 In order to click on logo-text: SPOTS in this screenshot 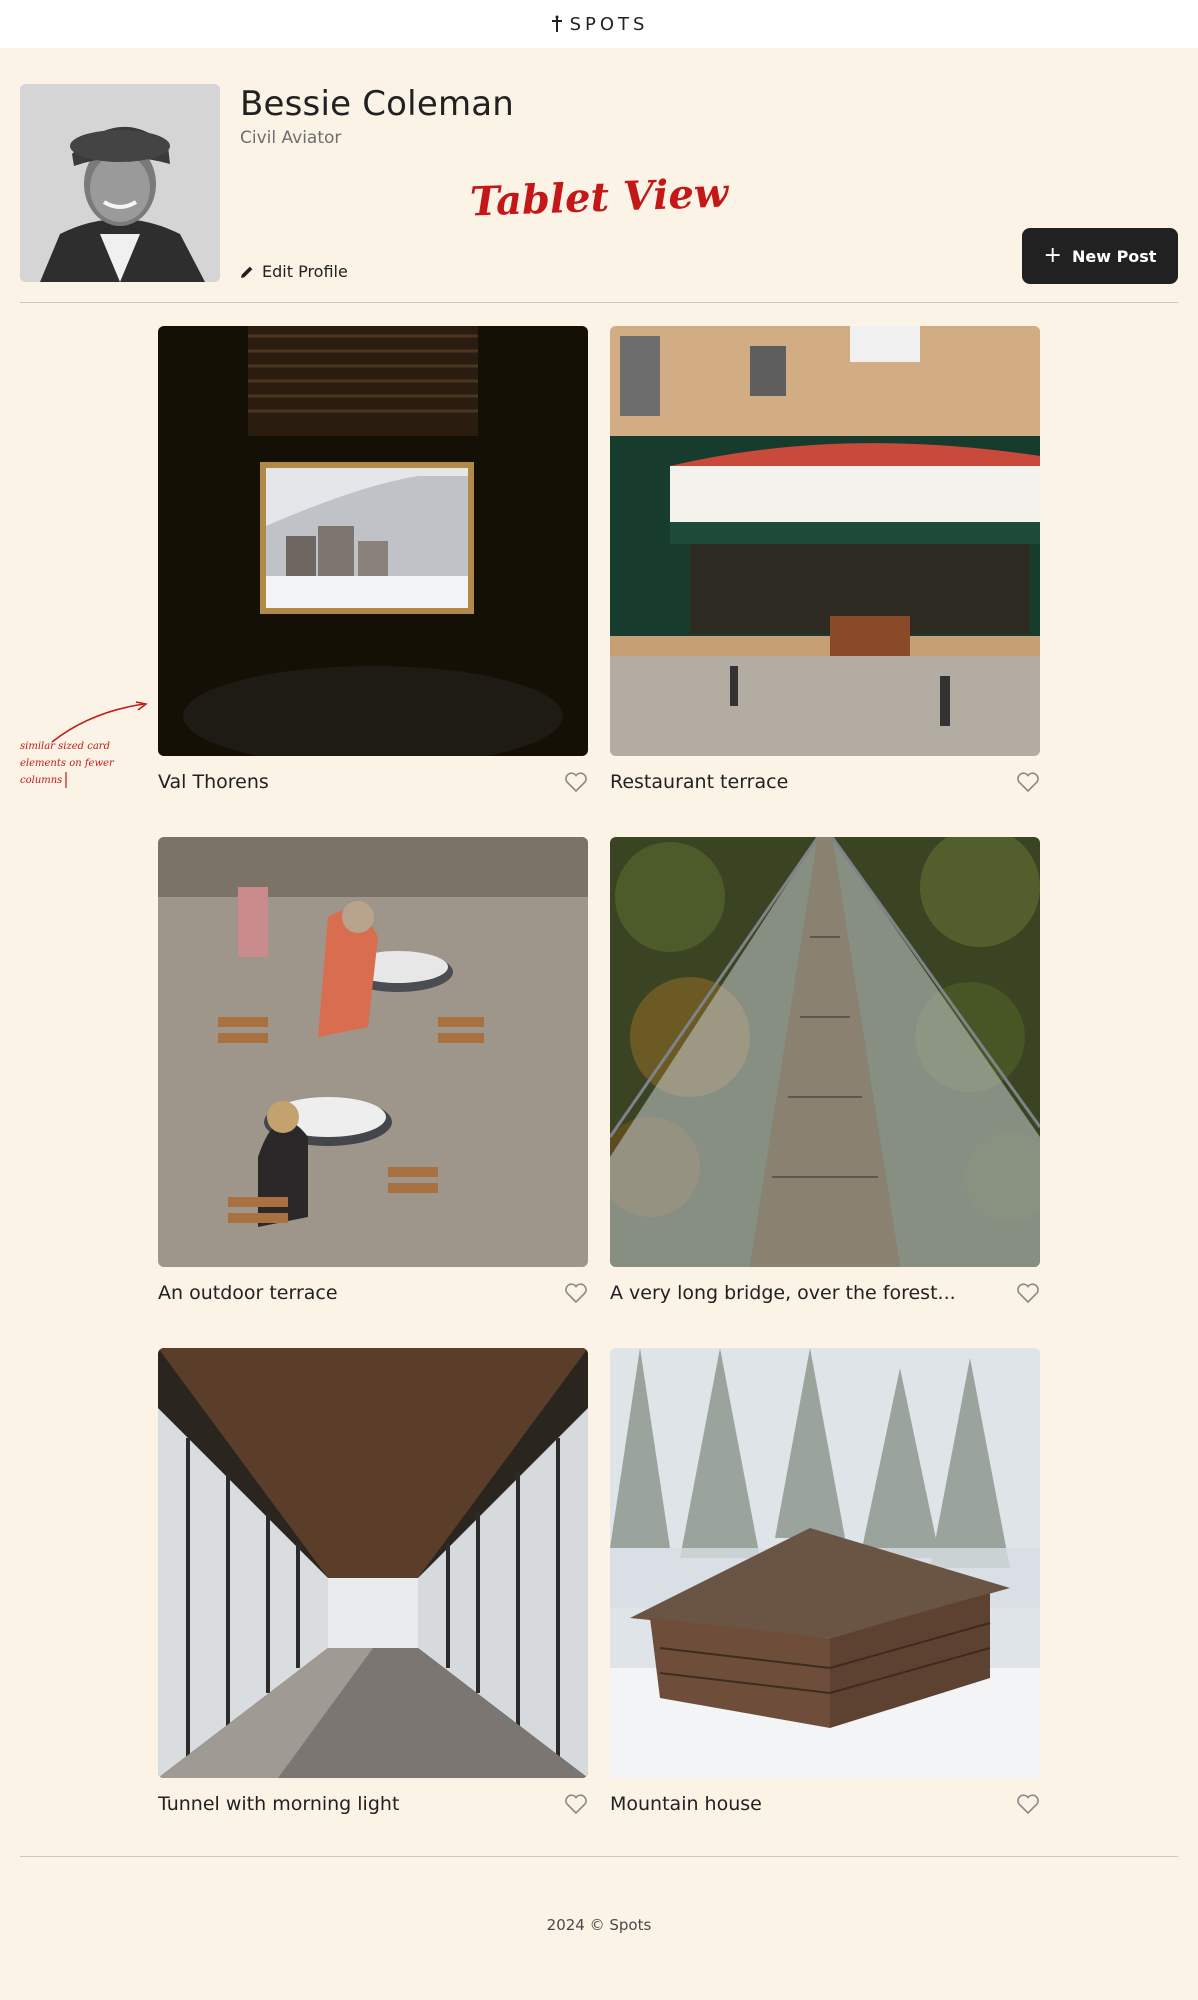, I will do `click(609, 24)`.